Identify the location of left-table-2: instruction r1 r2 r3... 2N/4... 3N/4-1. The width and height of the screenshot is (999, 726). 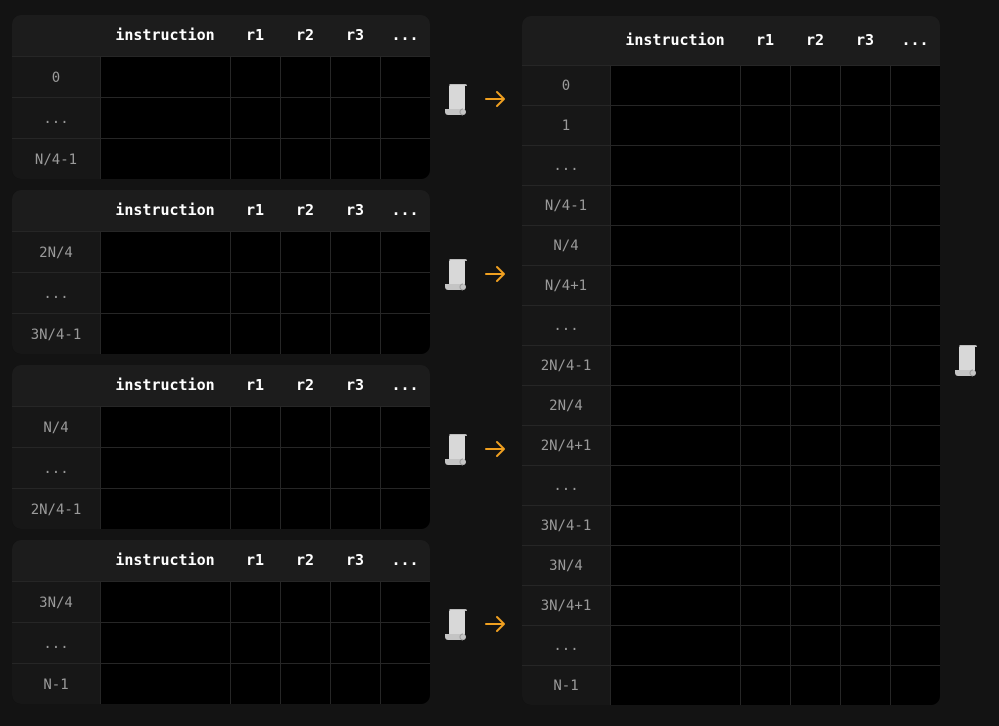
(221, 272).